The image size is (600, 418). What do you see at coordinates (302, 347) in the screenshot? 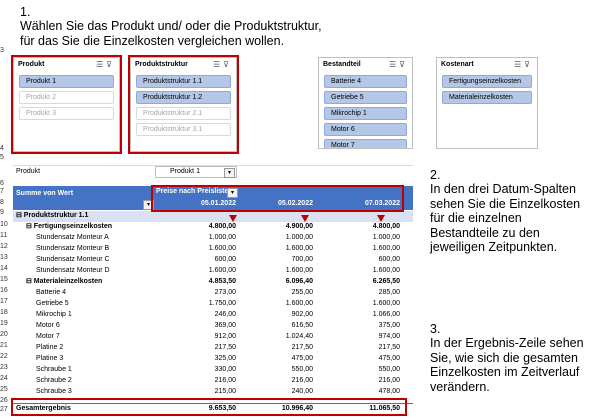
I see `pivot-value-cell: 217,50` at bounding box center [302, 347].